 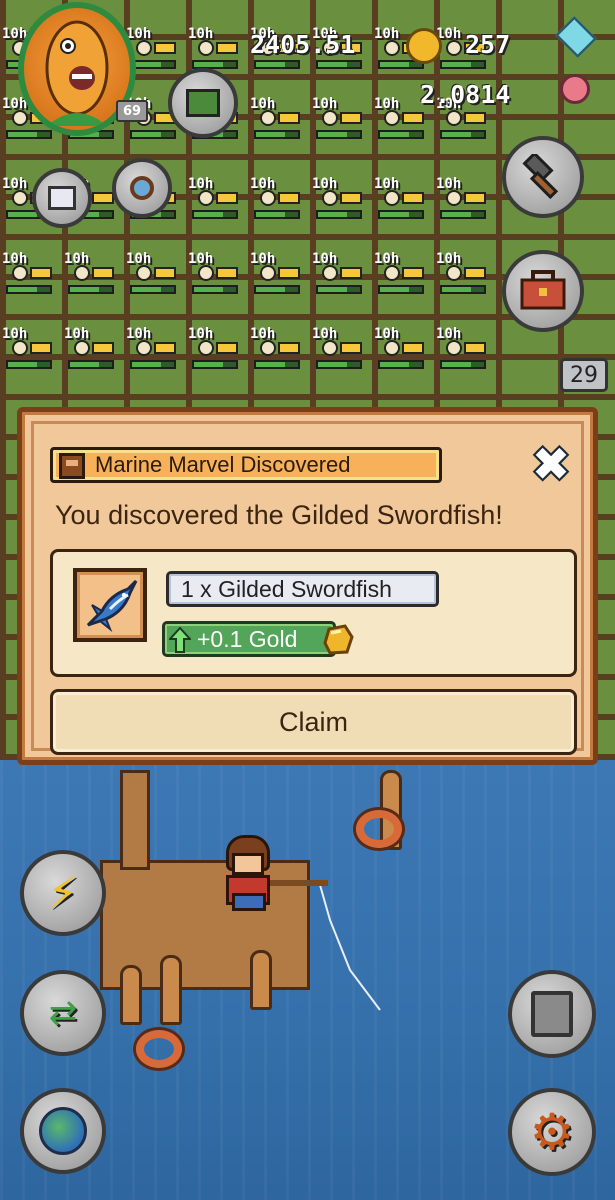 What do you see at coordinates (551, 464) in the screenshot?
I see `close-button: ✖` at bounding box center [551, 464].